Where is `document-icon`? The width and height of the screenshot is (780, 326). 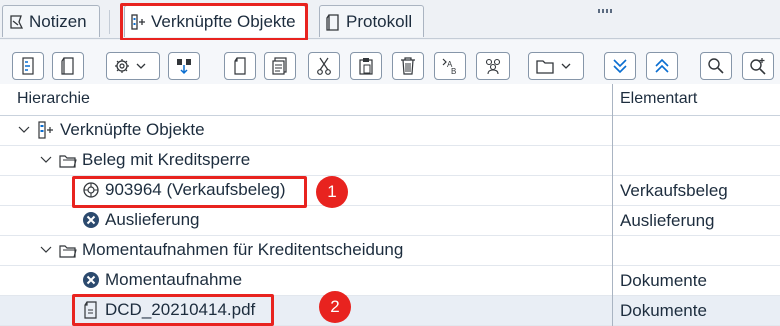 document-icon is located at coordinates (67, 66).